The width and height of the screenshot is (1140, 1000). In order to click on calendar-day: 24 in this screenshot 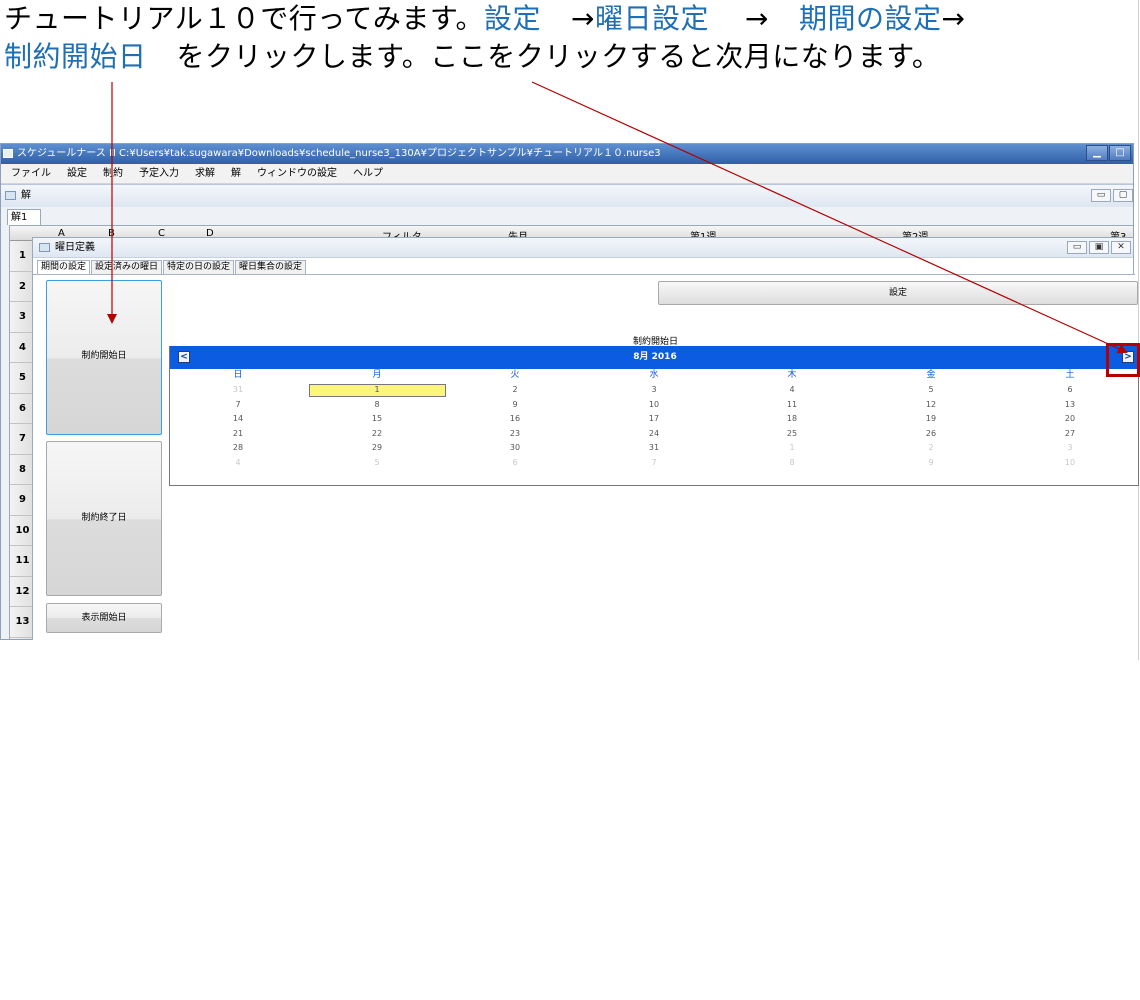, I will do `click(654, 434)`.